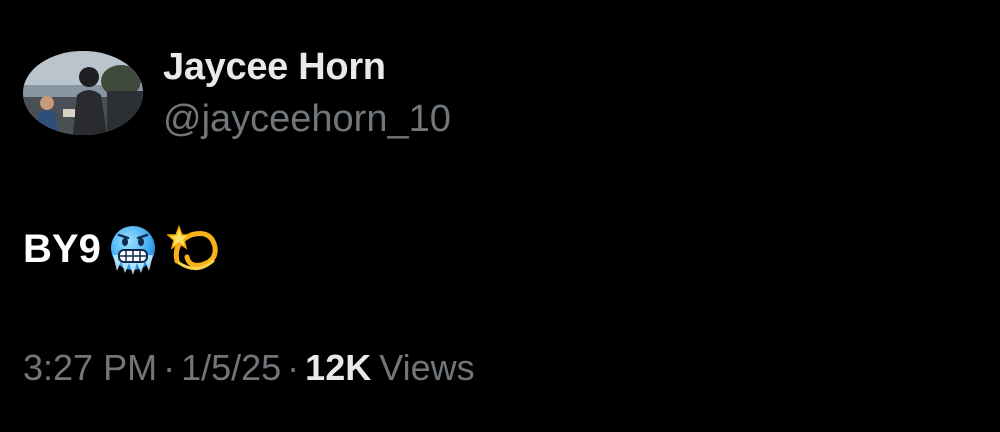  I want to click on avatar, so click(83, 93).